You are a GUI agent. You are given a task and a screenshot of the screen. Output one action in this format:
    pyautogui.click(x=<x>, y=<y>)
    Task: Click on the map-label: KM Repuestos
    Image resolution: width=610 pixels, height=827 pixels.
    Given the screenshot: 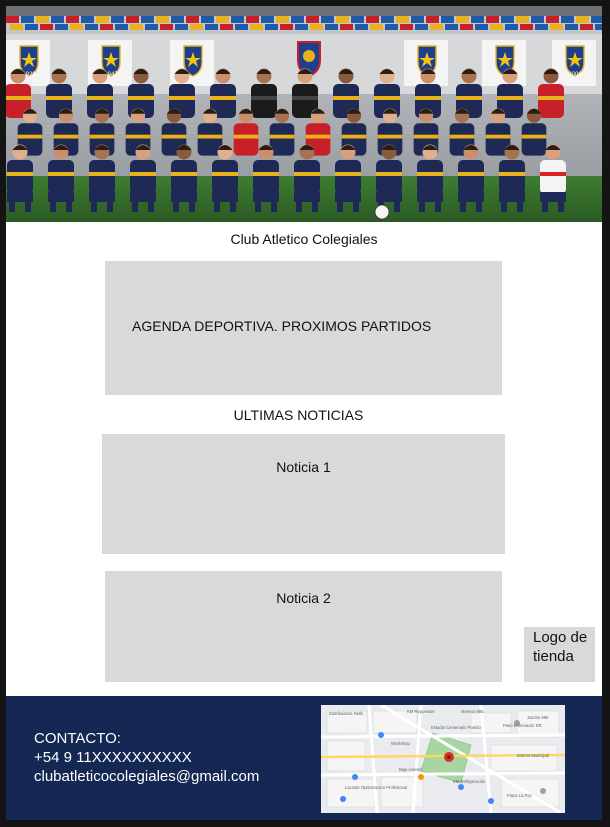 What is the action you would take?
    pyautogui.click(x=420, y=711)
    